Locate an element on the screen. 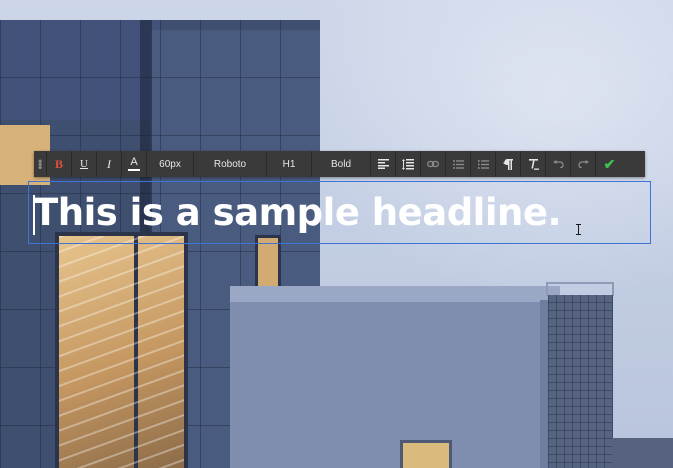  link-icon is located at coordinates (433, 164).